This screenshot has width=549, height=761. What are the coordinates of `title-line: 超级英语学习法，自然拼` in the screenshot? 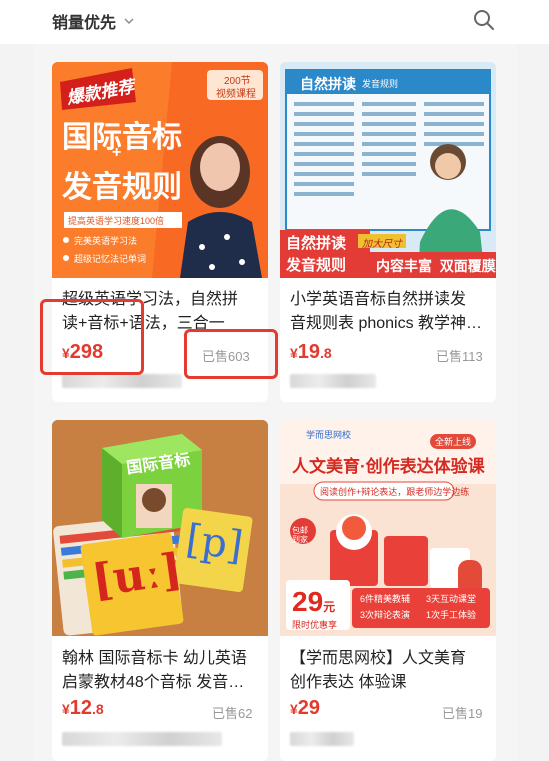 It's located at (150, 299).